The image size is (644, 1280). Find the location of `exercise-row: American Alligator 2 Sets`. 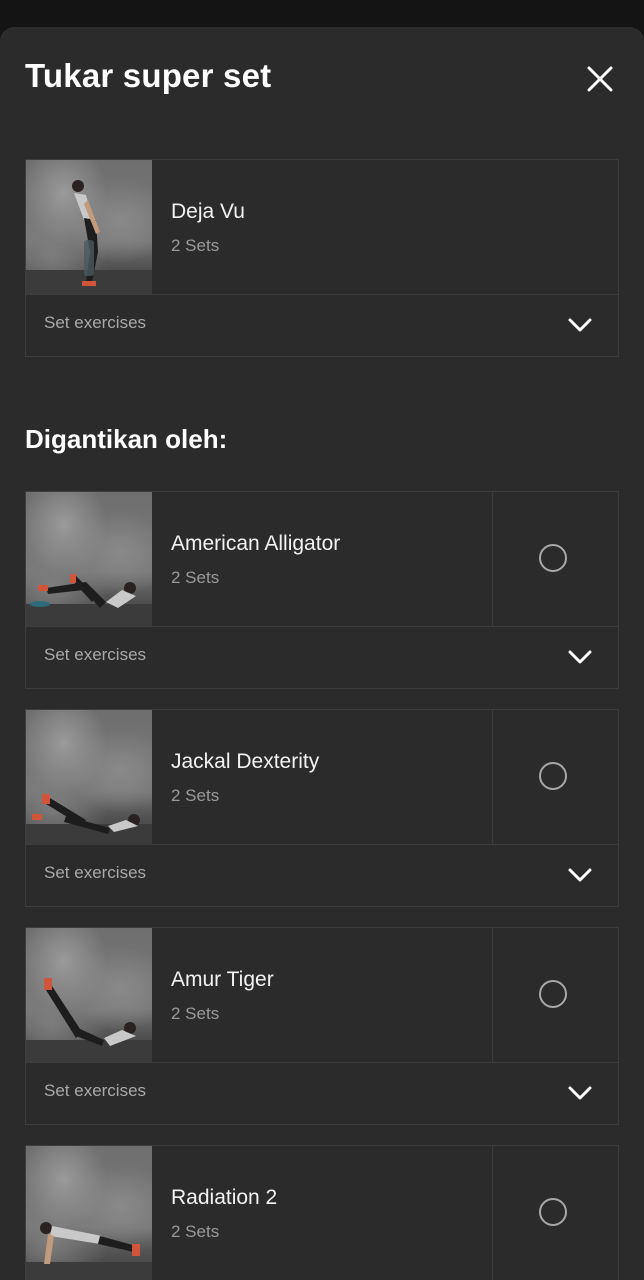

exercise-row: American Alligator 2 Sets is located at coordinates (322, 559).